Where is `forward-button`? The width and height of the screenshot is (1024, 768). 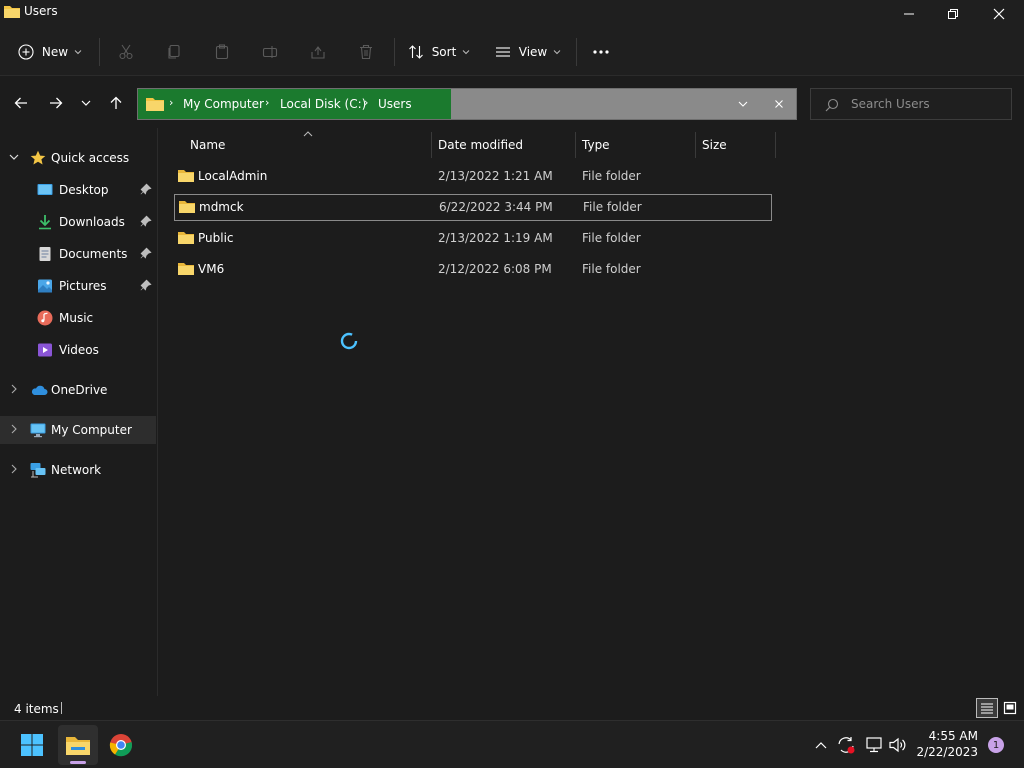
forward-button is located at coordinates (56, 103).